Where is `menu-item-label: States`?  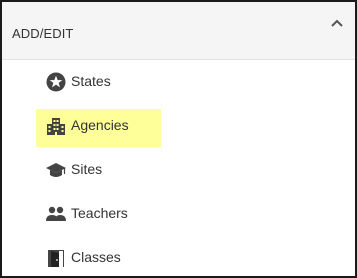
menu-item-label: States is located at coordinates (91, 81).